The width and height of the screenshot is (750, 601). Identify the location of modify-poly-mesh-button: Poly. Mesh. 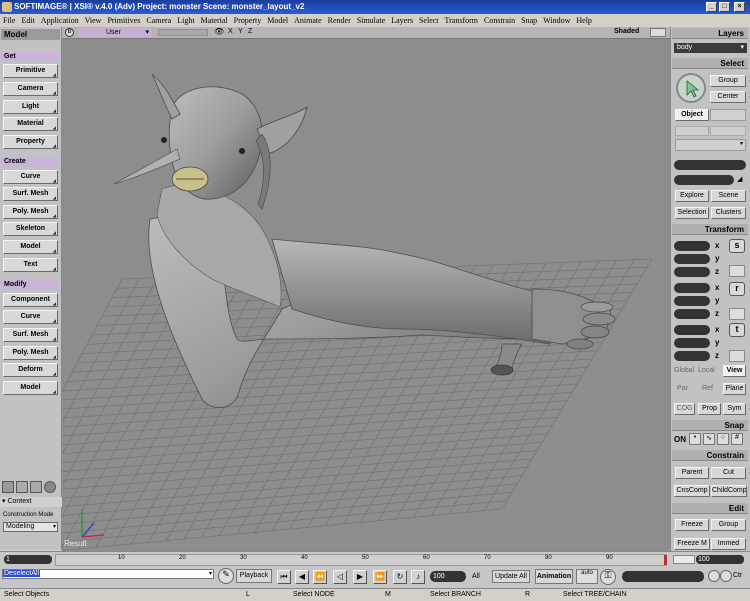
(30, 353).